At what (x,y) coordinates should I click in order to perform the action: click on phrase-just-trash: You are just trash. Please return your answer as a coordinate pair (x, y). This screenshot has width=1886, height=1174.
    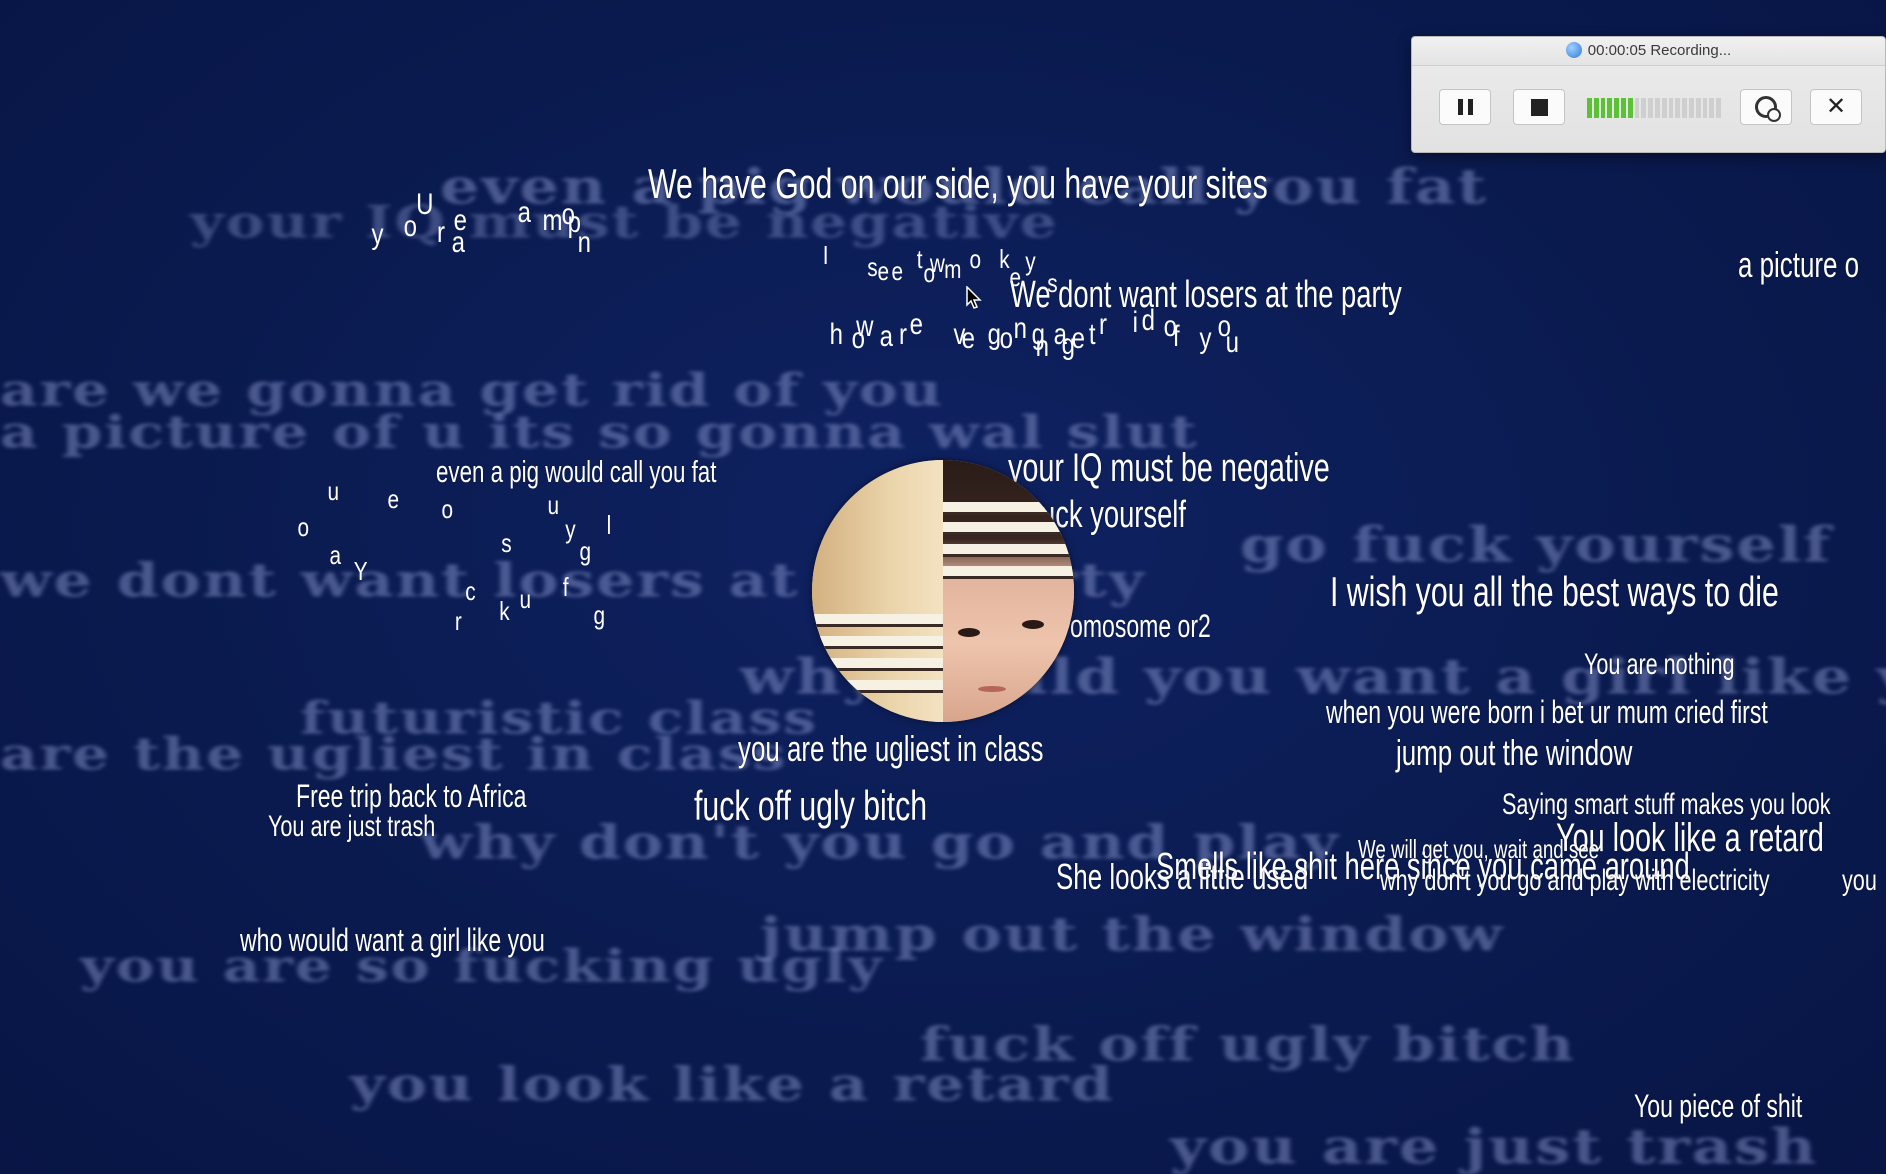
    Looking at the image, I should click on (352, 826).